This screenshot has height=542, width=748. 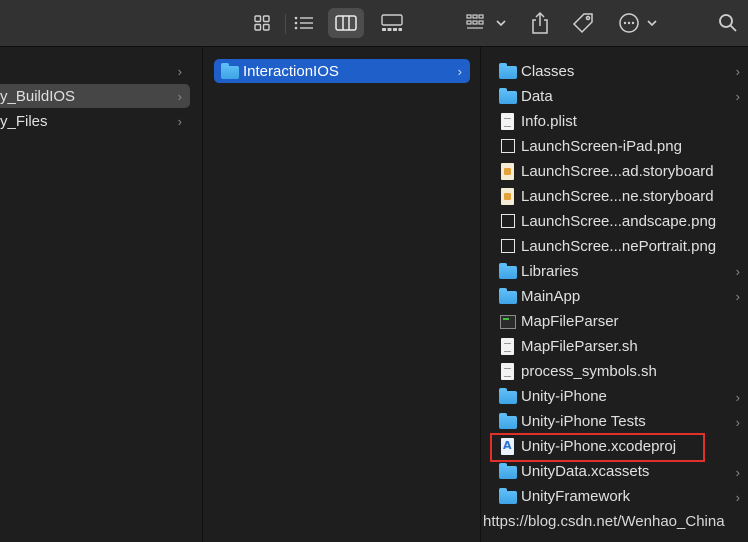 I want to click on list-item: ›, so click(x=95, y=71).